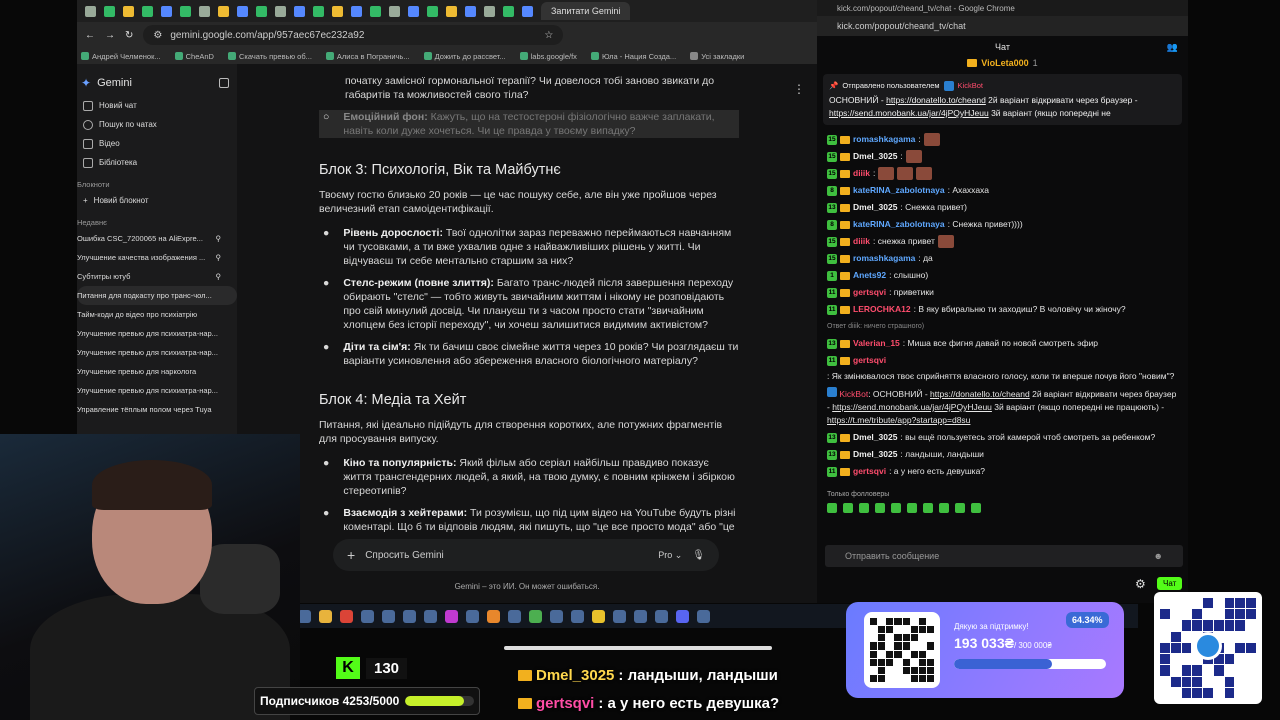 The image size is (1280, 720). I want to click on video-button: Відео, so click(157, 143).